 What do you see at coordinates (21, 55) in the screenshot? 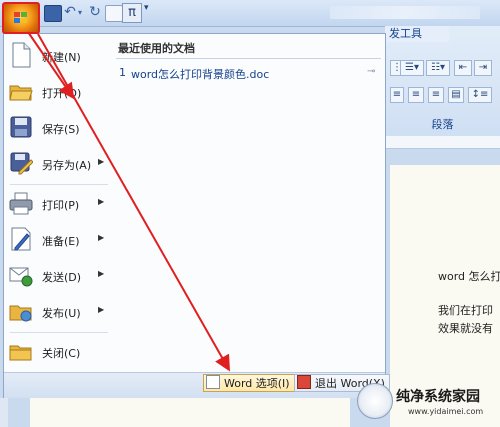
I see `new-doc-icon` at bounding box center [21, 55].